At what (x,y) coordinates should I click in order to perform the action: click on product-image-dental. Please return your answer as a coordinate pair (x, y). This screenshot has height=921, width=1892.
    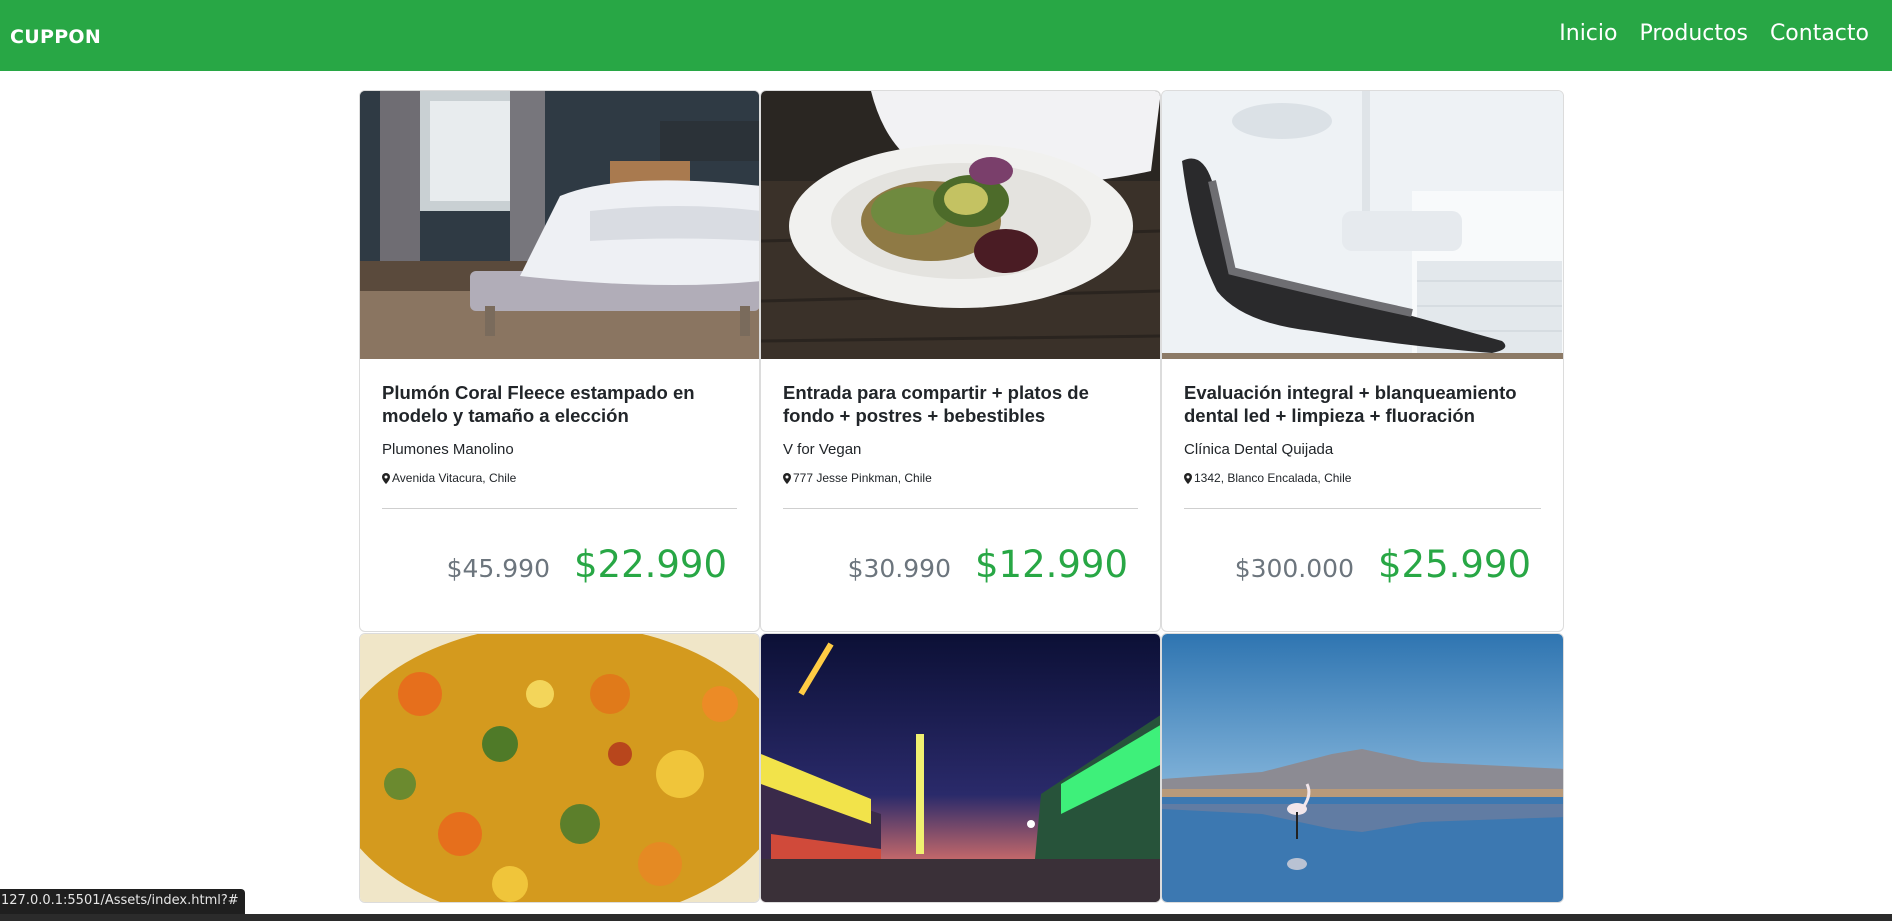
    Looking at the image, I should click on (1362, 225).